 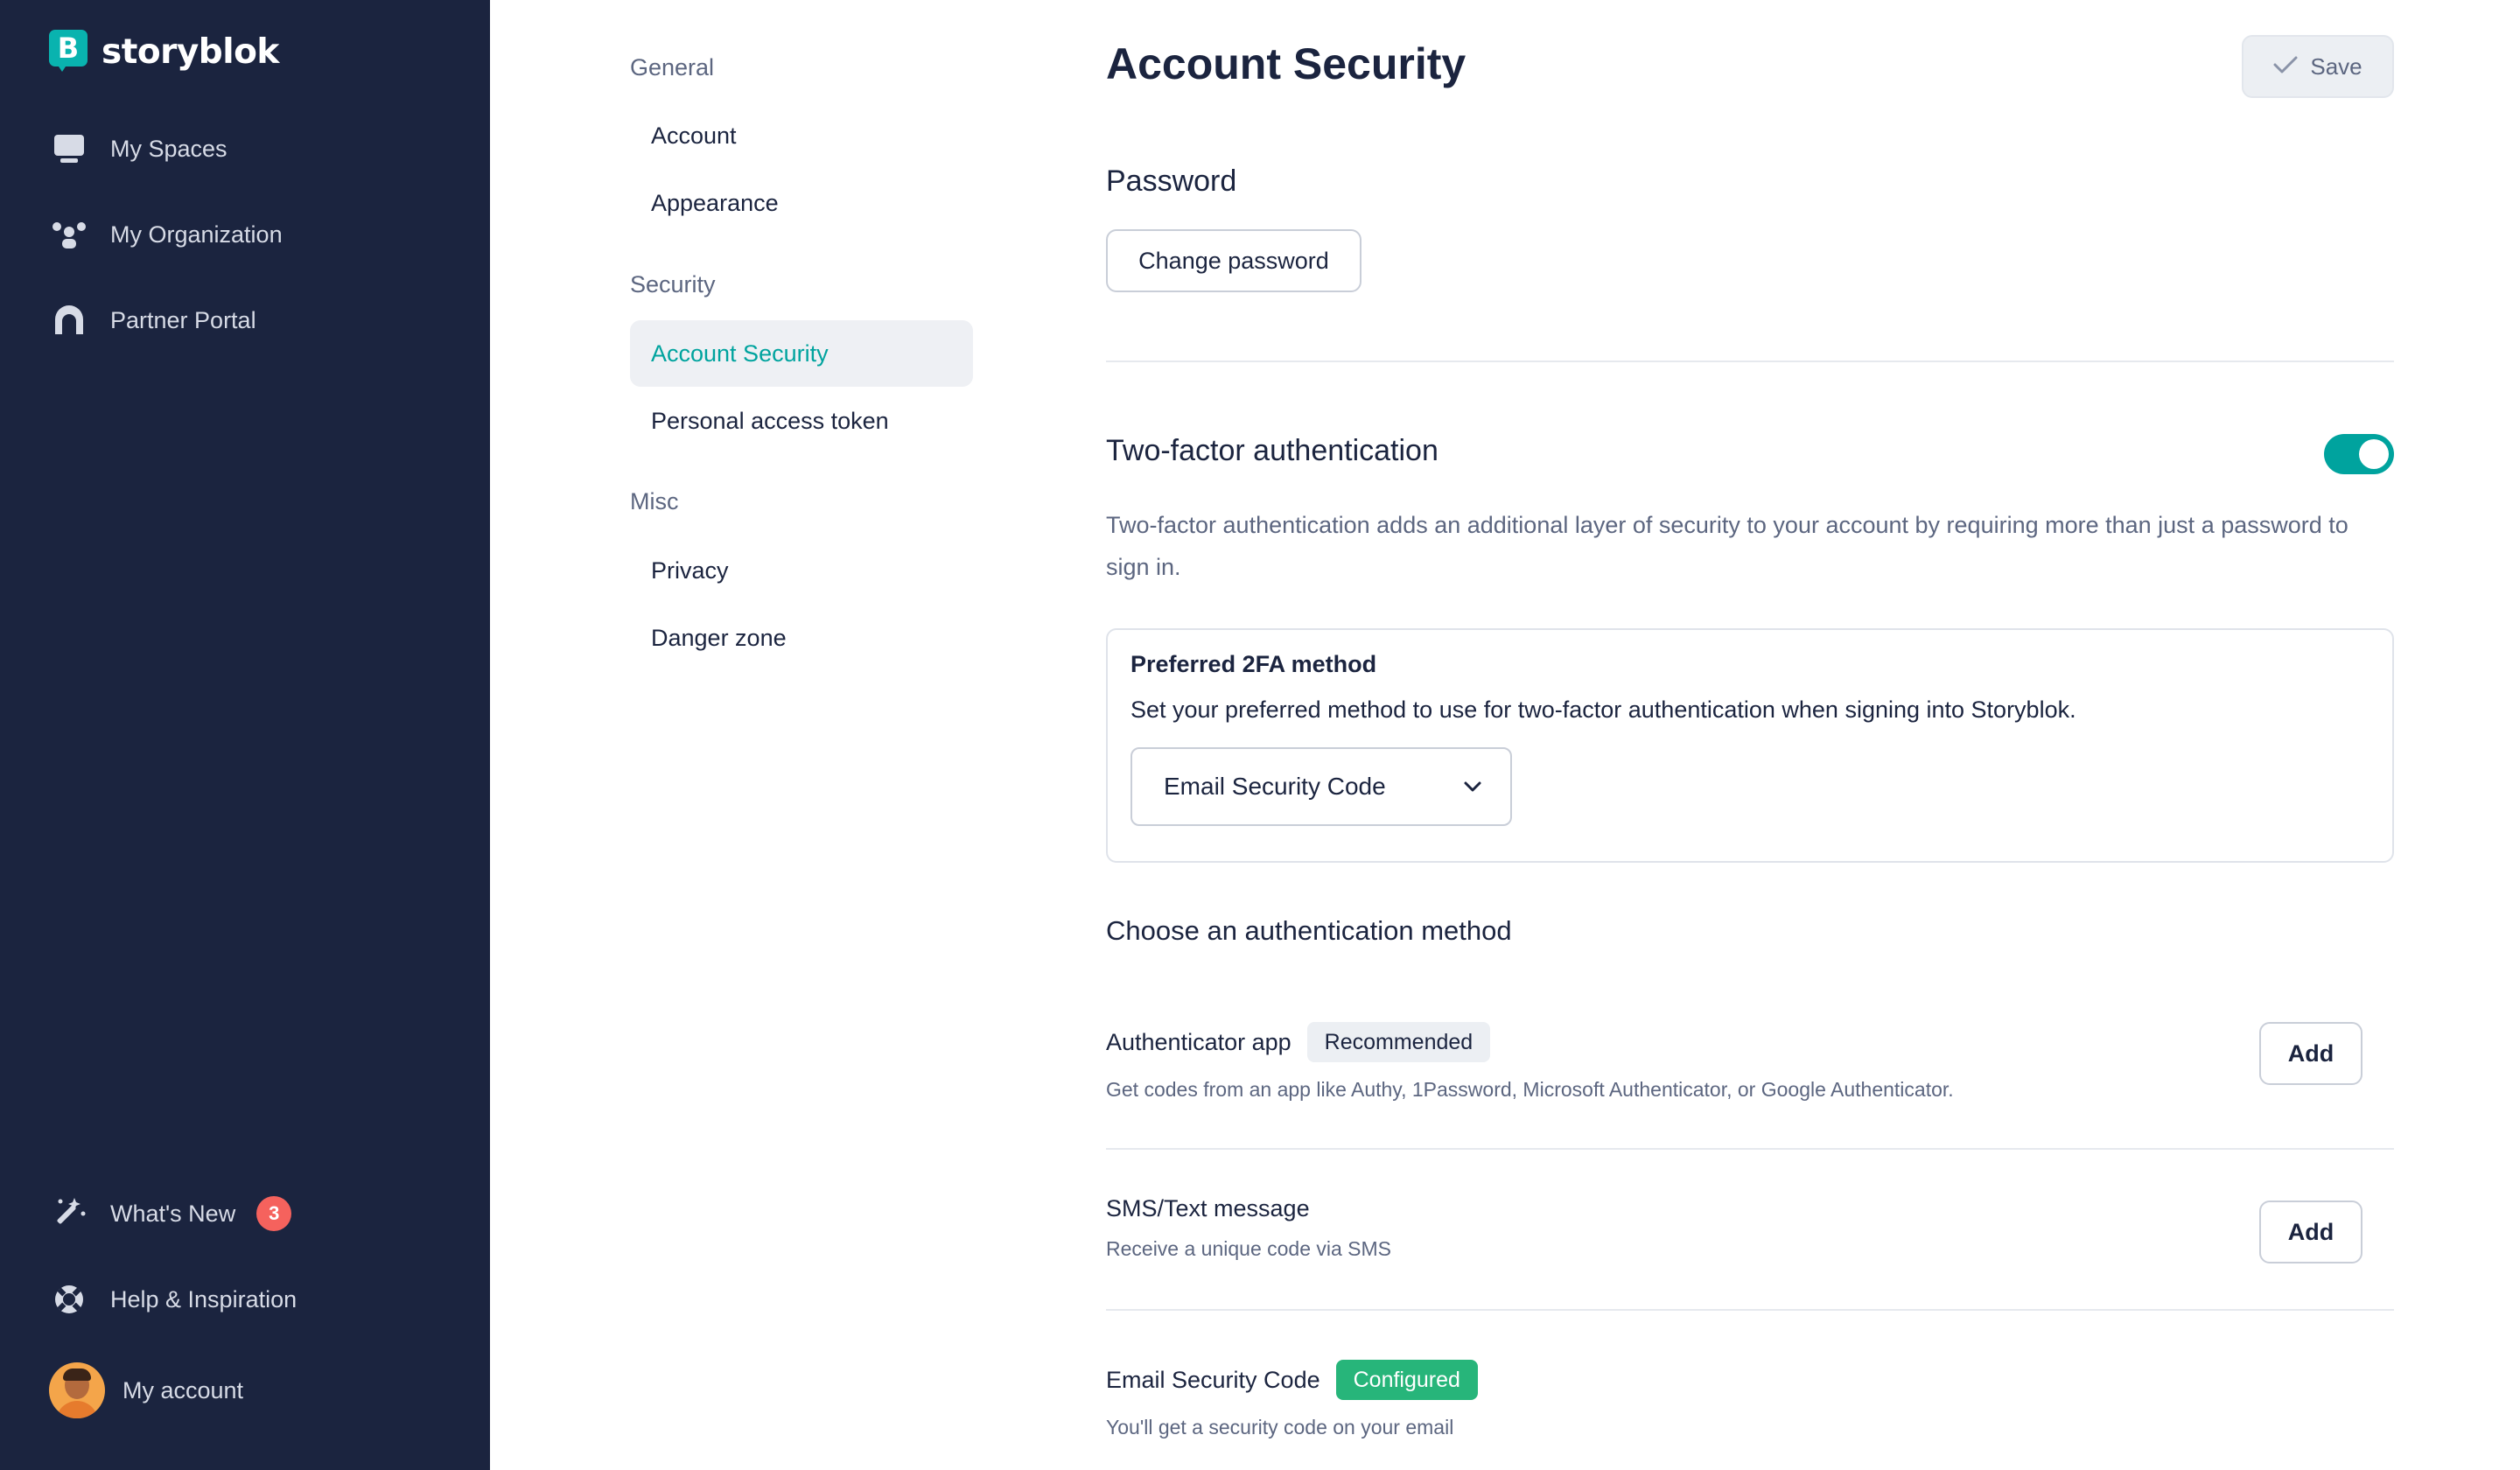 I want to click on storyblok-logo-icon: B, so click(x=68, y=52).